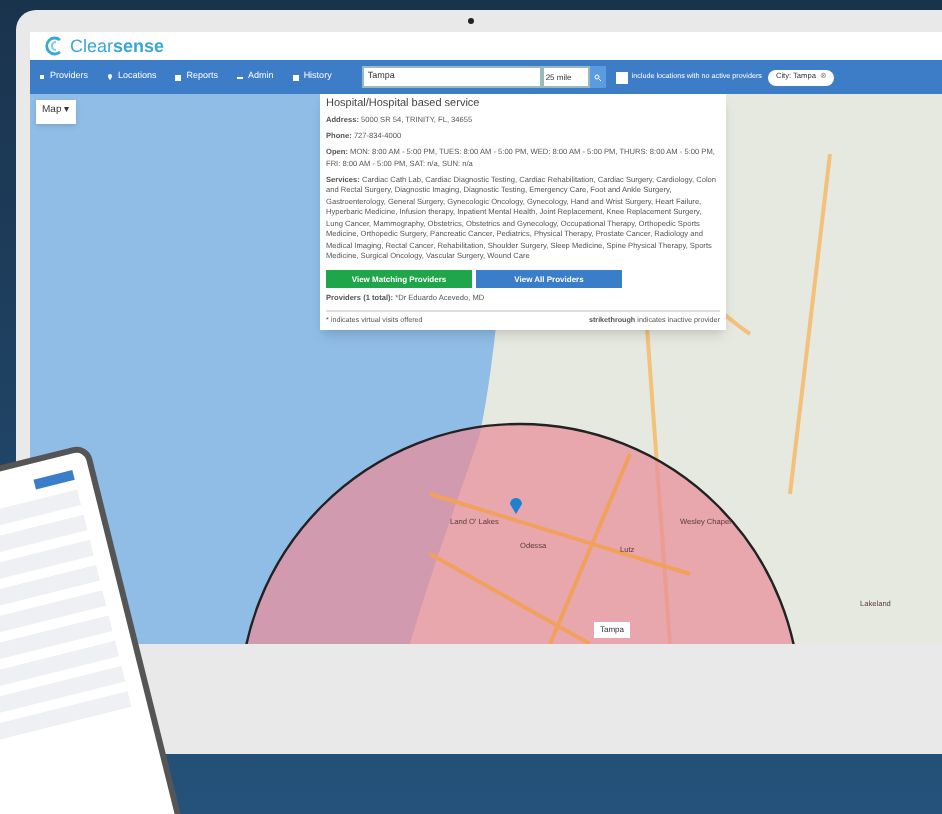  Describe the element at coordinates (621, 77) in the screenshot. I see `include-checkbox` at that location.